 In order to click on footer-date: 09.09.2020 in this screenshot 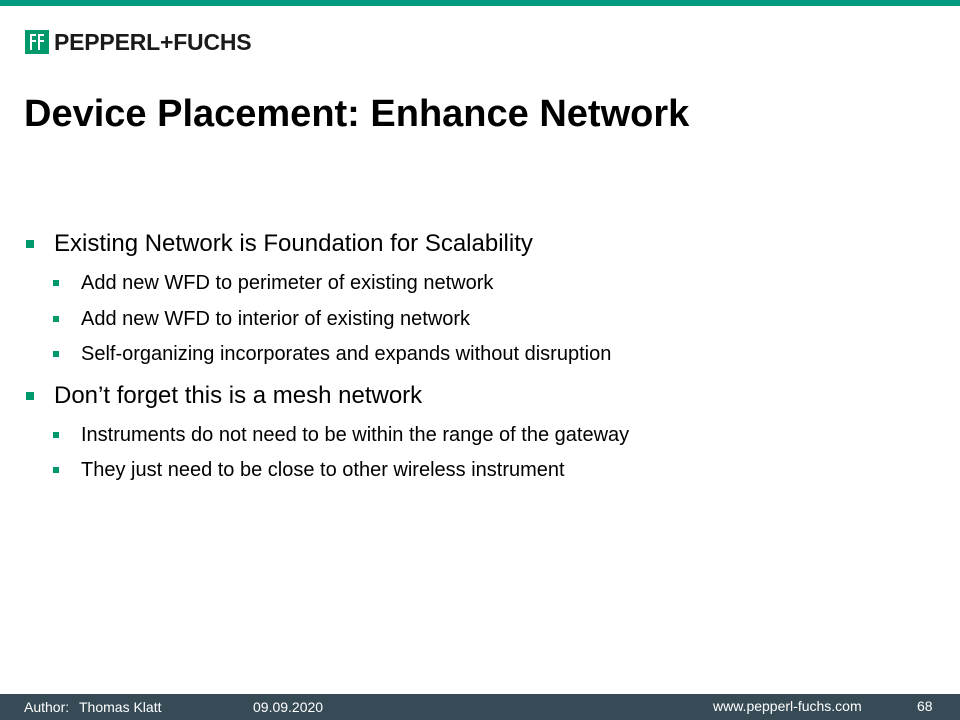, I will do `click(288, 707)`.